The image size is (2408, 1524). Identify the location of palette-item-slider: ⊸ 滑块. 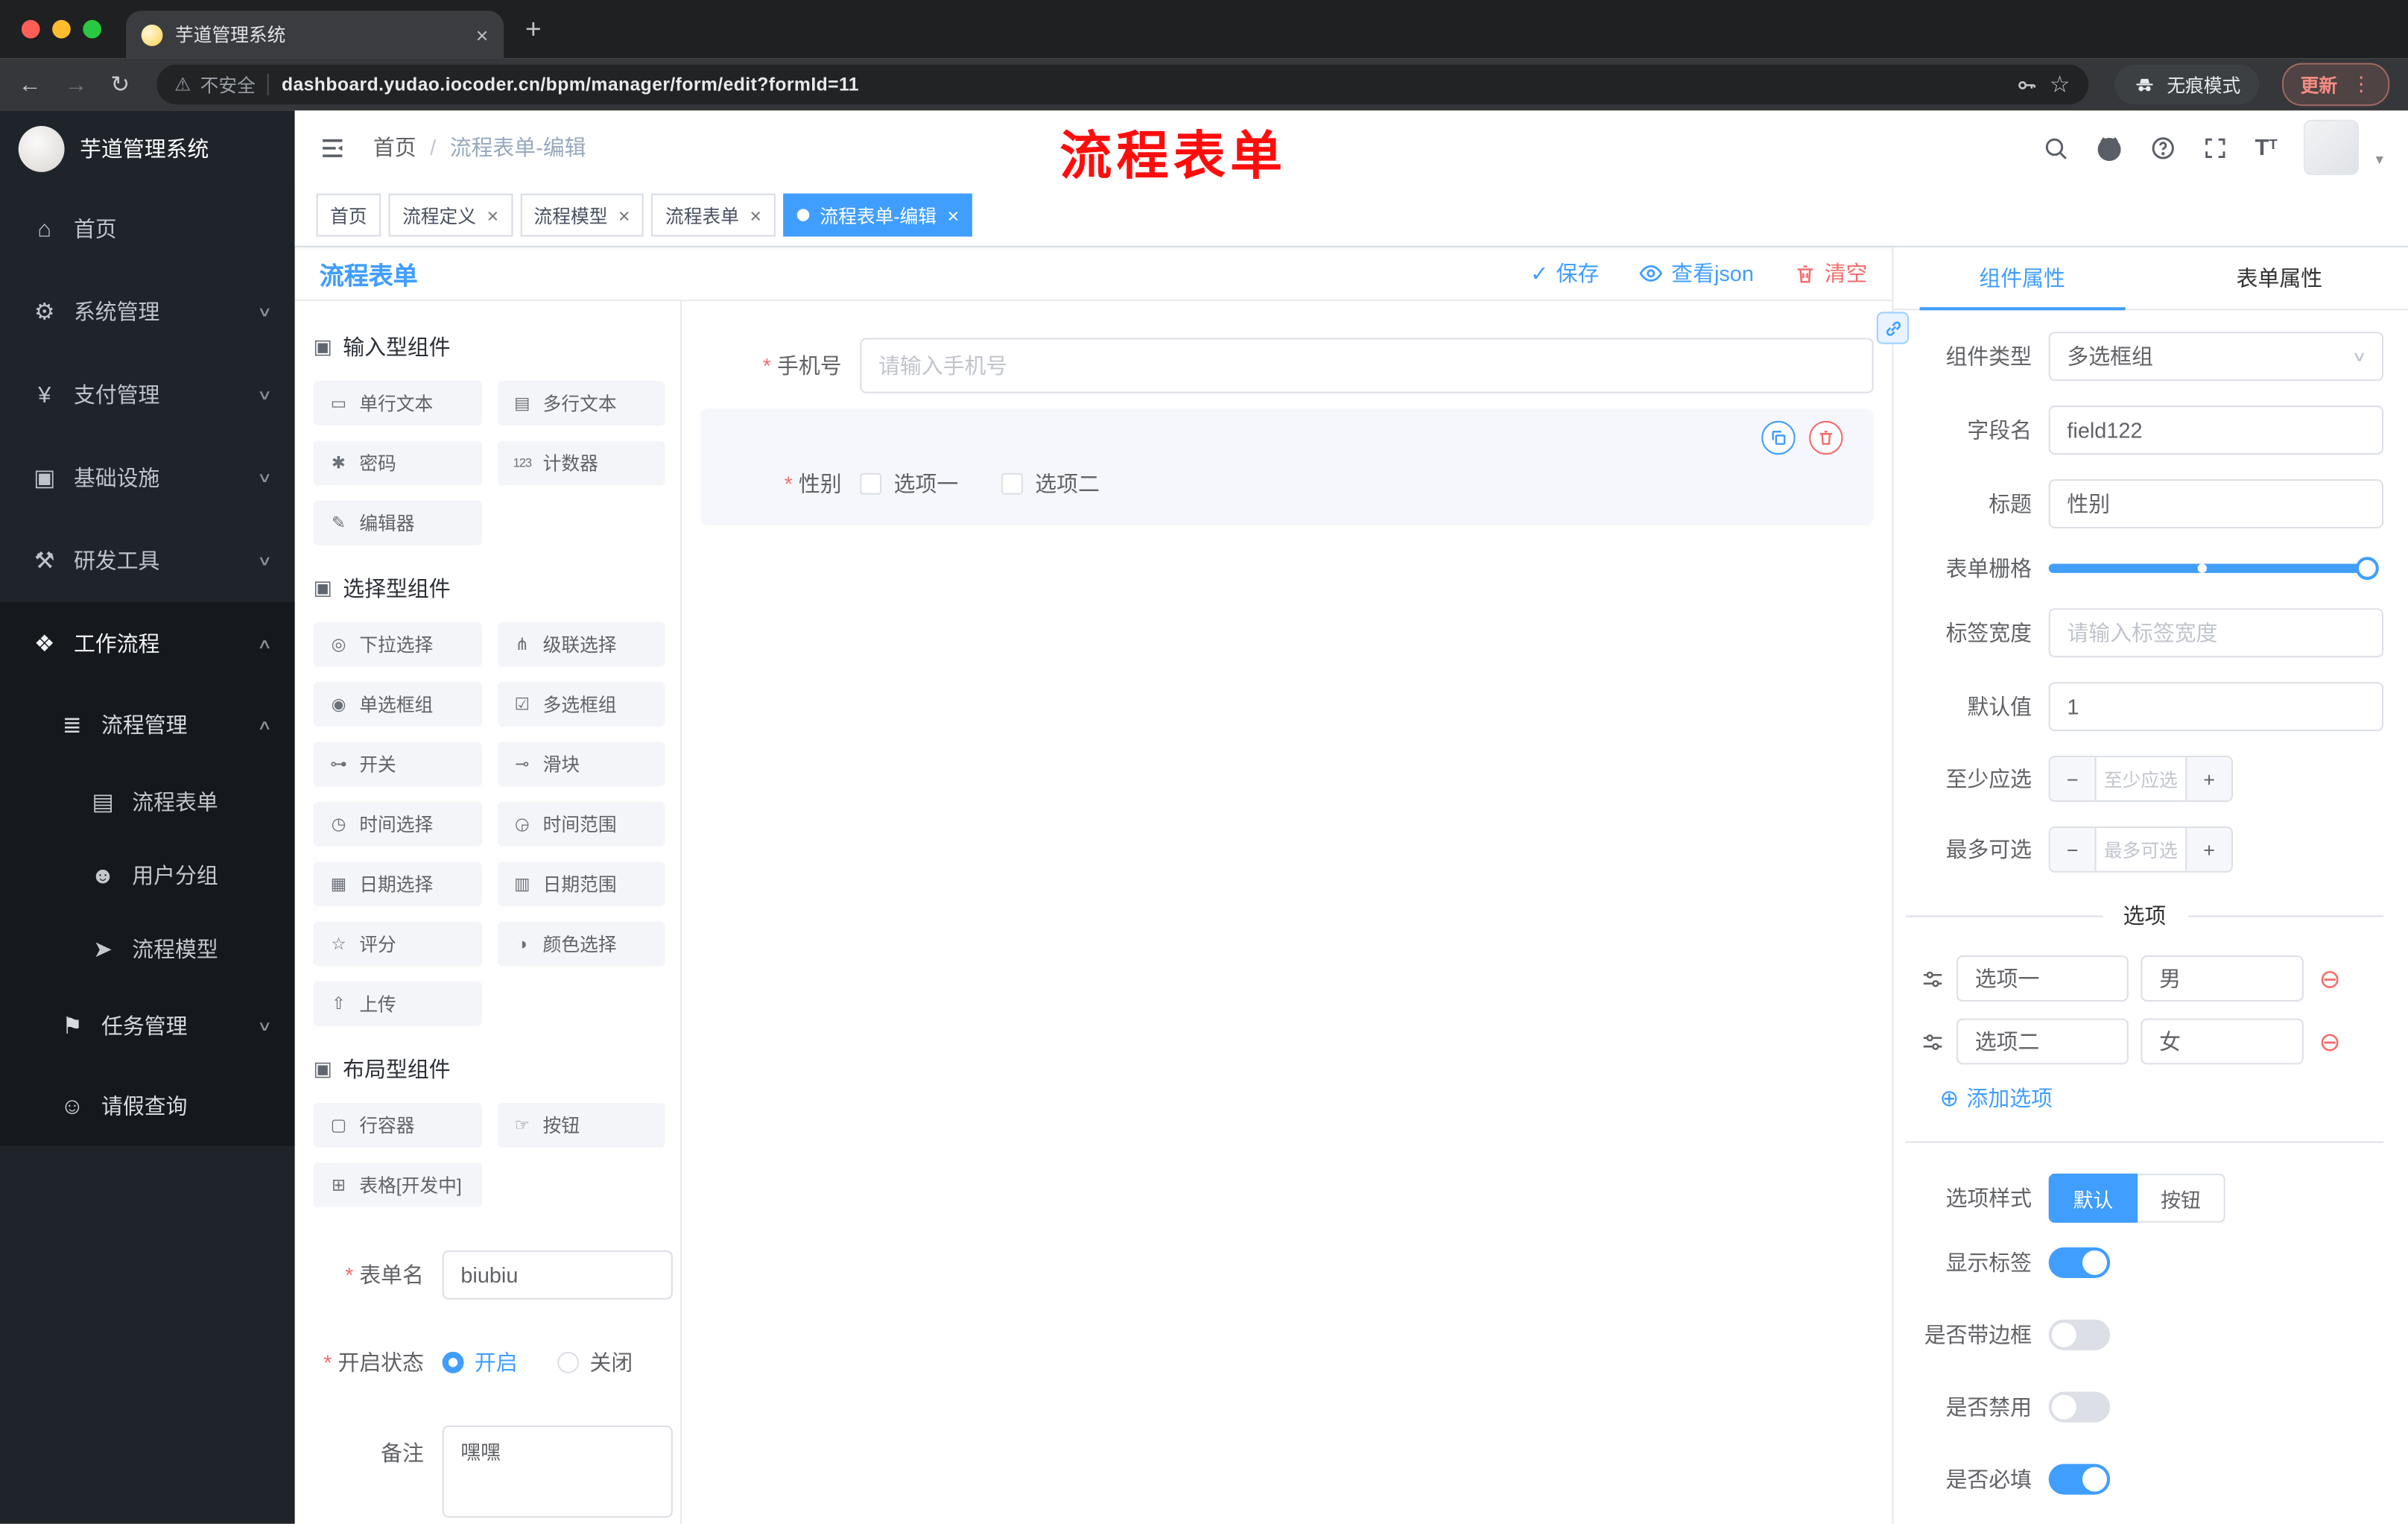
(580, 764).